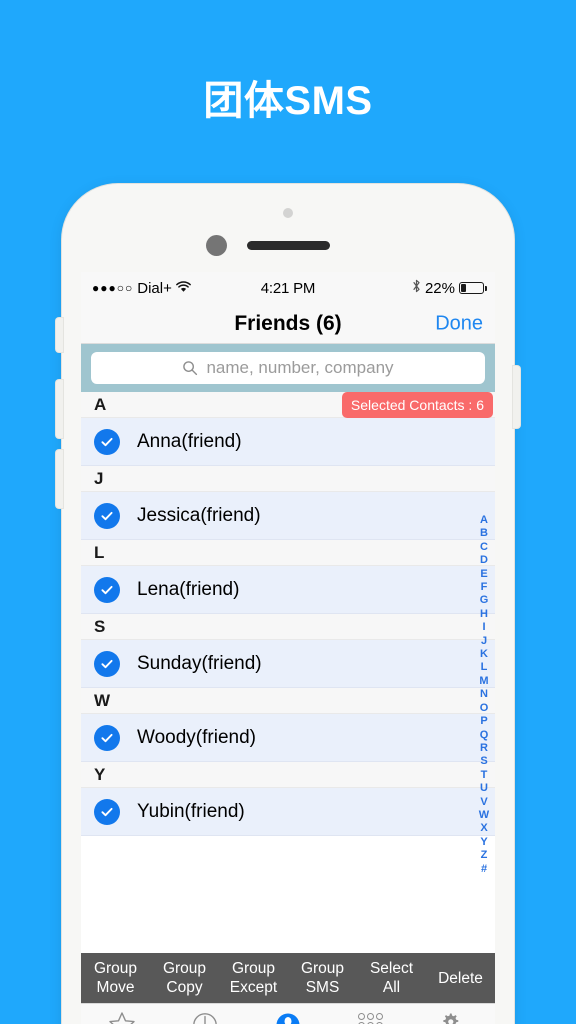 The height and width of the screenshot is (1024, 576). I want to click on list-empty-space, so click(288, 894).